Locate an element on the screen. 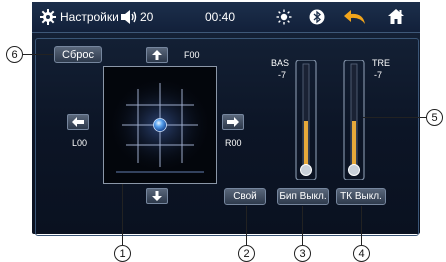 The height and width of the screenshot is (262, 446). arrow-left-icon is located at coordinates (78, 122).